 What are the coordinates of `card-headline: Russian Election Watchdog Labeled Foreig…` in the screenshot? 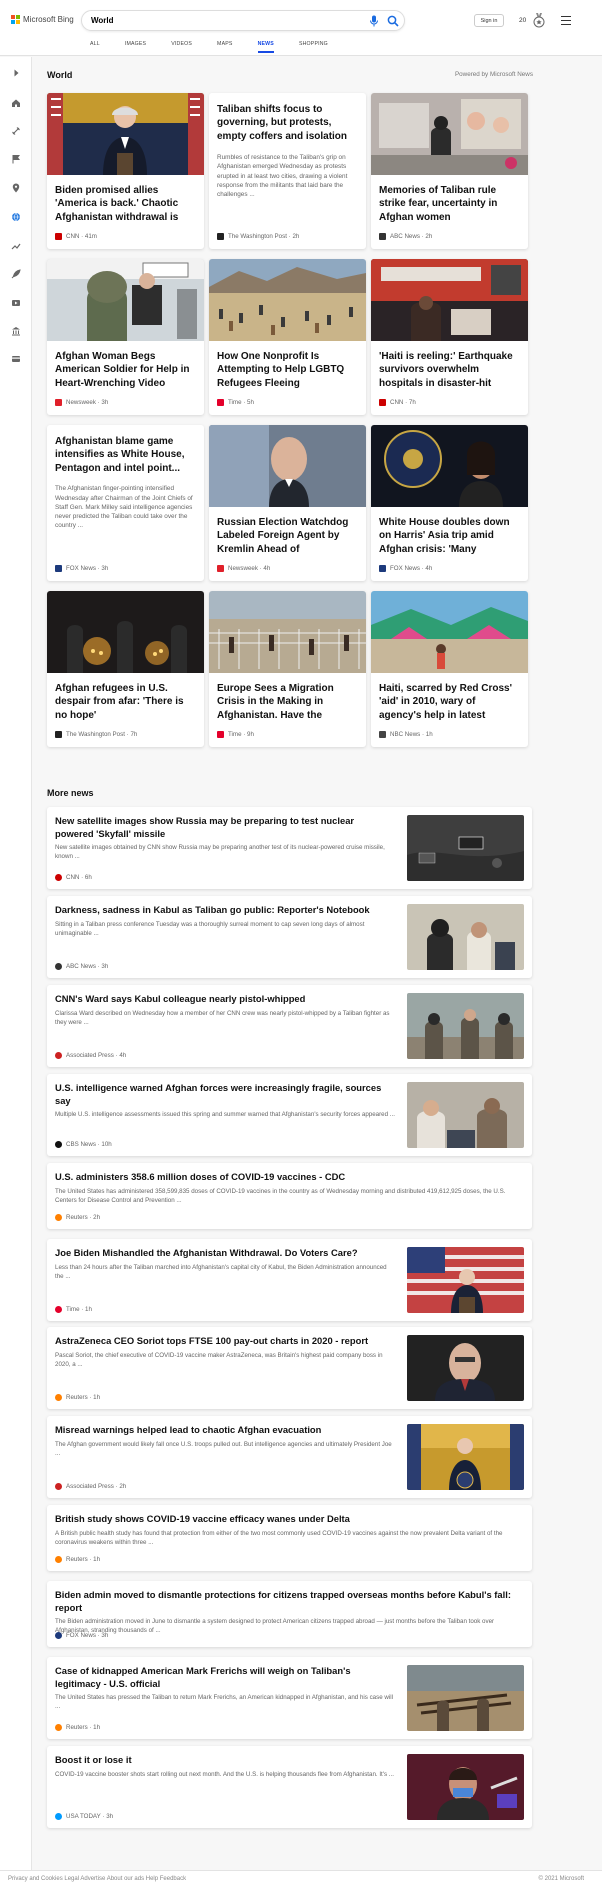 It's located at (287, 536).